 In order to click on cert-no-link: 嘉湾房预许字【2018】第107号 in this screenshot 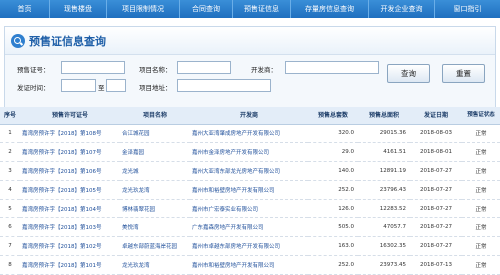, I will do `click(70, 152)`.